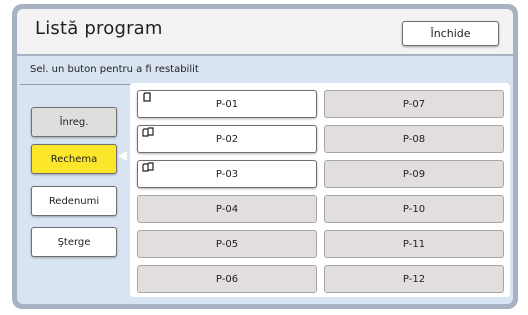 This screenshot has width=528, height=315. I want to click on program-label: P-03, so click(227, 174).